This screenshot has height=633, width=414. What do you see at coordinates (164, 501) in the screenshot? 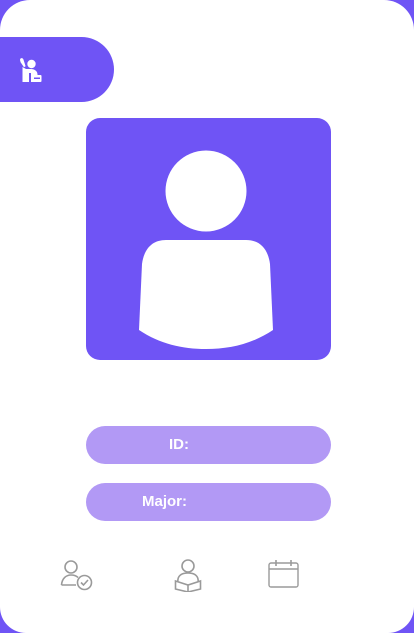
I see `major-label: Major:` at bounding box center [164, 501].